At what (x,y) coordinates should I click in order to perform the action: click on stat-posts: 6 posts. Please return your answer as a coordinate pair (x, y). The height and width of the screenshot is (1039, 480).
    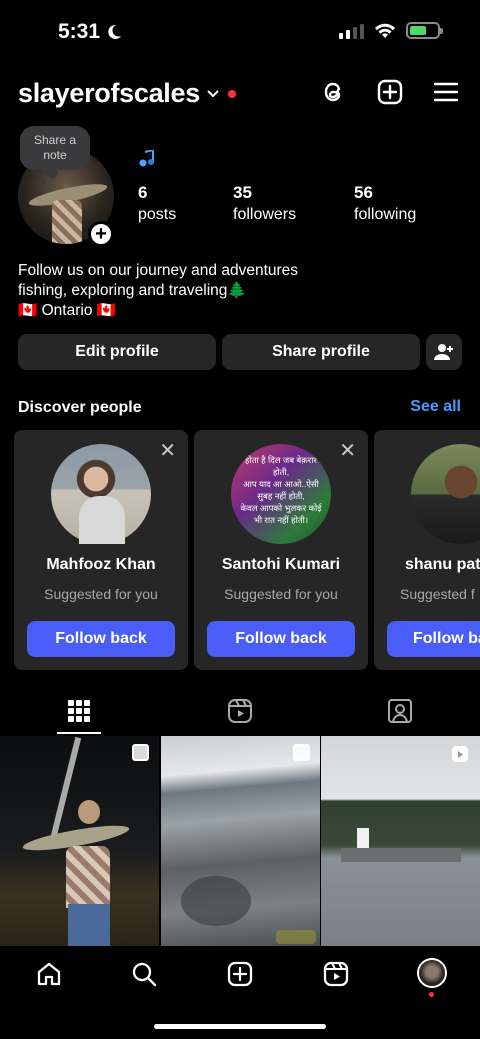
    Looking at the image, I should click on (157, 203).